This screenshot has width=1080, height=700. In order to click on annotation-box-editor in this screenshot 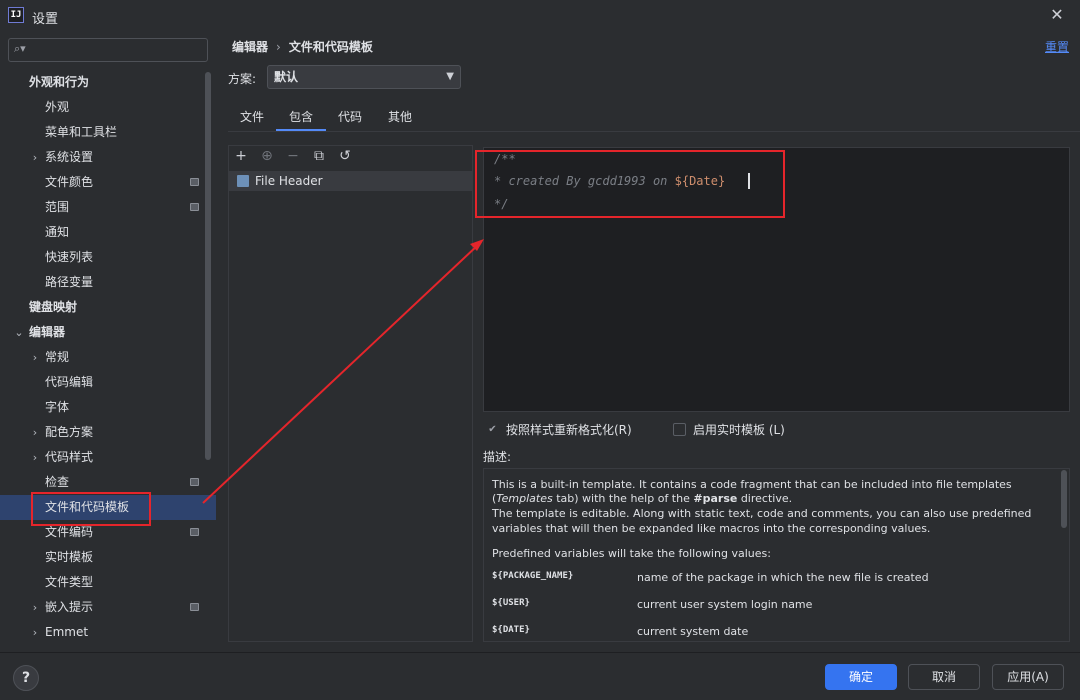, I will do `click(630, 184)`.